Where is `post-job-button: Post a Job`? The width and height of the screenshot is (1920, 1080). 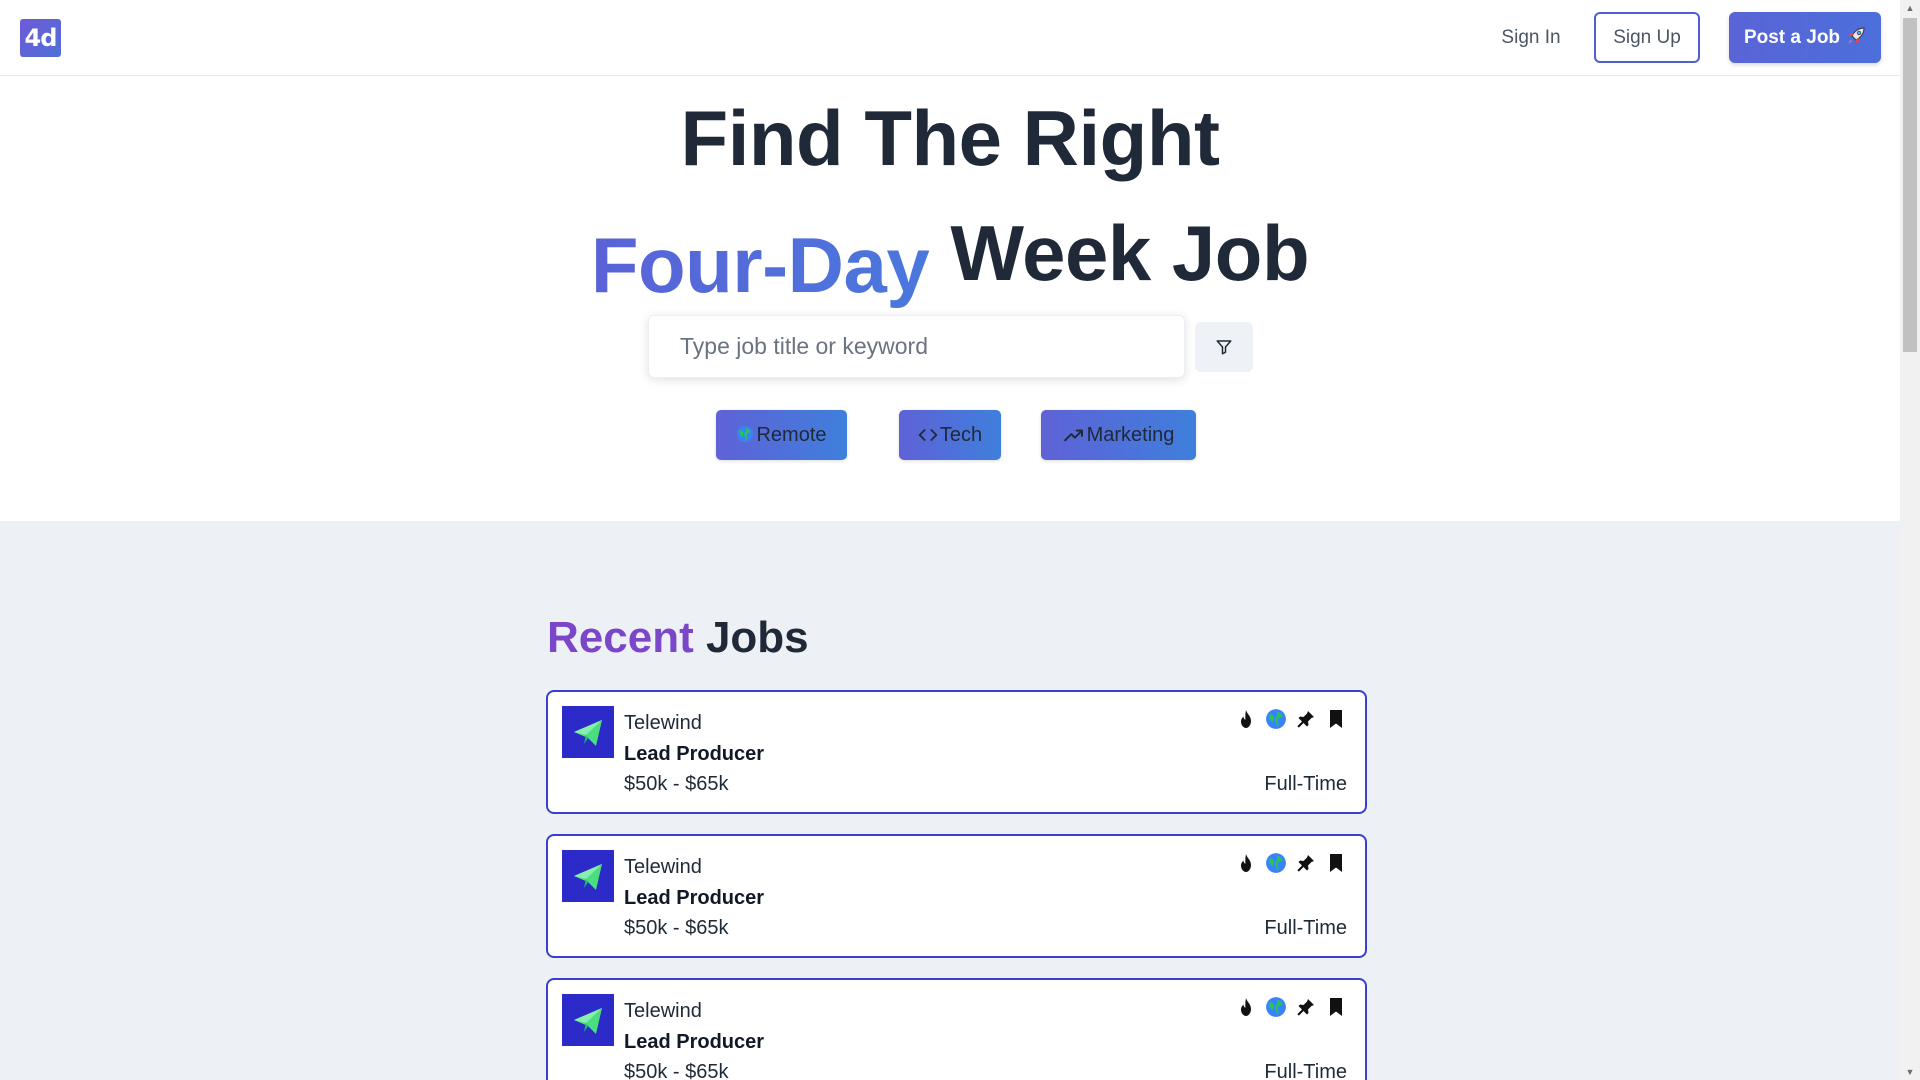 post-job-button: Post a Job is located at coordinates (1805, 37).